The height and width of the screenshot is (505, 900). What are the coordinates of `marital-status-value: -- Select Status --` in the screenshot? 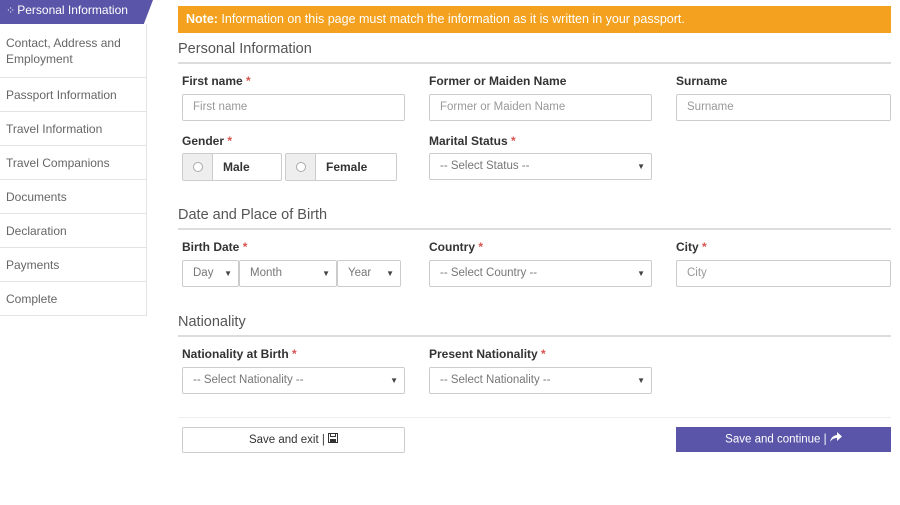 It's located at (485, 166).